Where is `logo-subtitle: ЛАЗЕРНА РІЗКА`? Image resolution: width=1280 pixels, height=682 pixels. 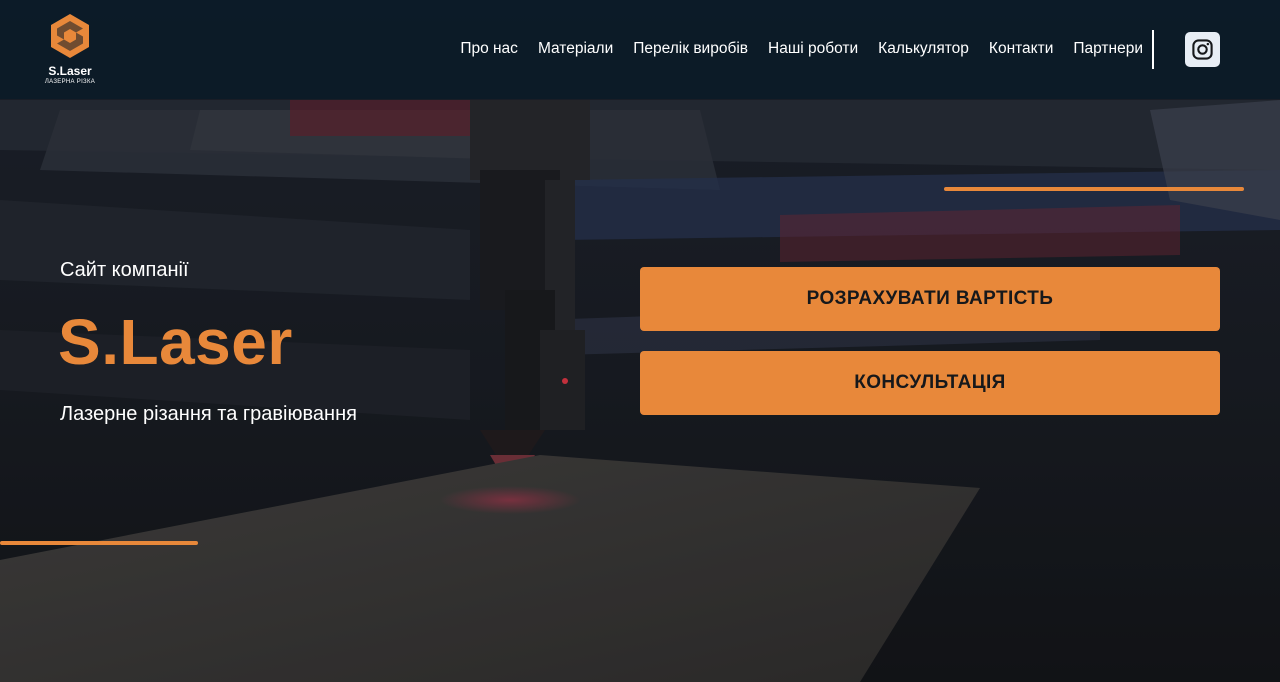 logo-subtitle: ЛАЗЕРНА РІЗКА is located at coordinates (70, 82).